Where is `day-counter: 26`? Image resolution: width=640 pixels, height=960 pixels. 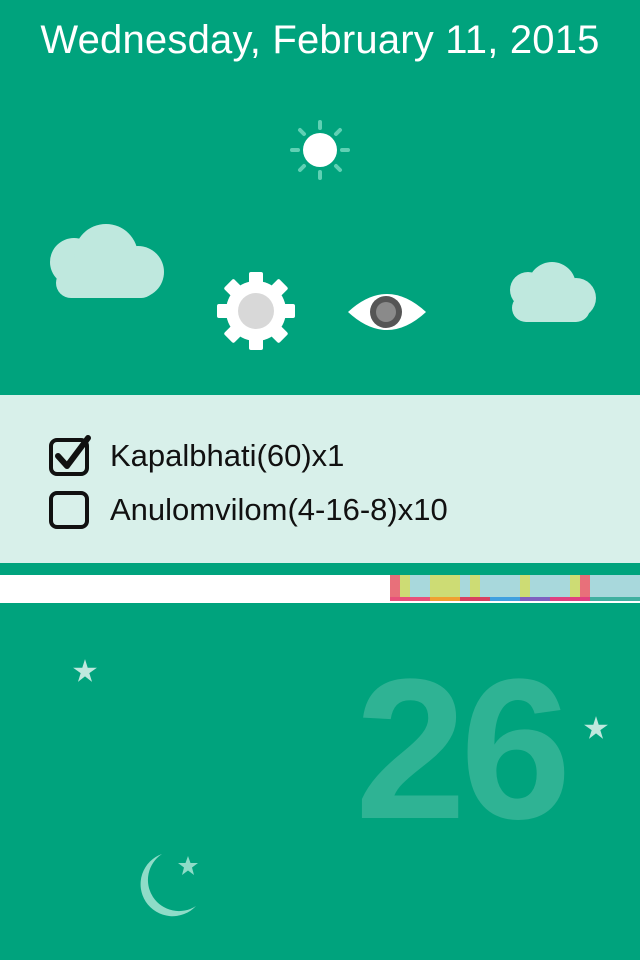
day-counter: 26 is located at coordinates (463, 749).